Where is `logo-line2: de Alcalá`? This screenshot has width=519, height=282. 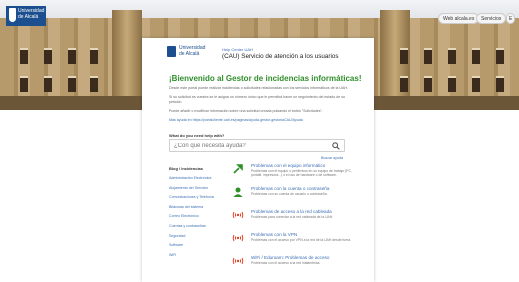
logo-line2: de Alcalá is located at coordinates (28, 17).